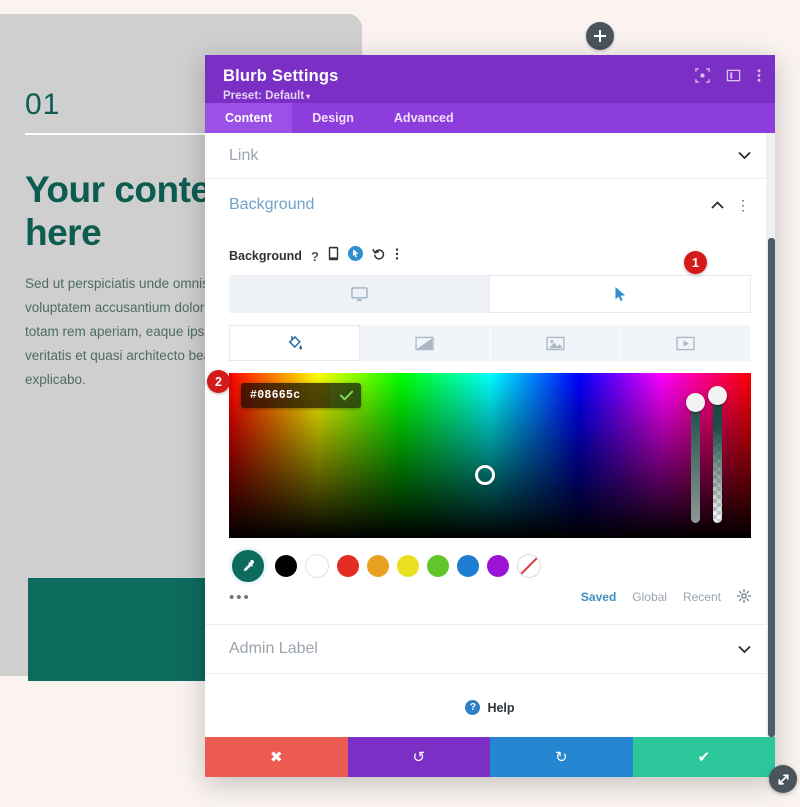 This screenshot has height=807, width=800. What do you see at coordinates (711, 455) in the screenshot?
I see `picker-sliders` at bounding box center [711, 455].